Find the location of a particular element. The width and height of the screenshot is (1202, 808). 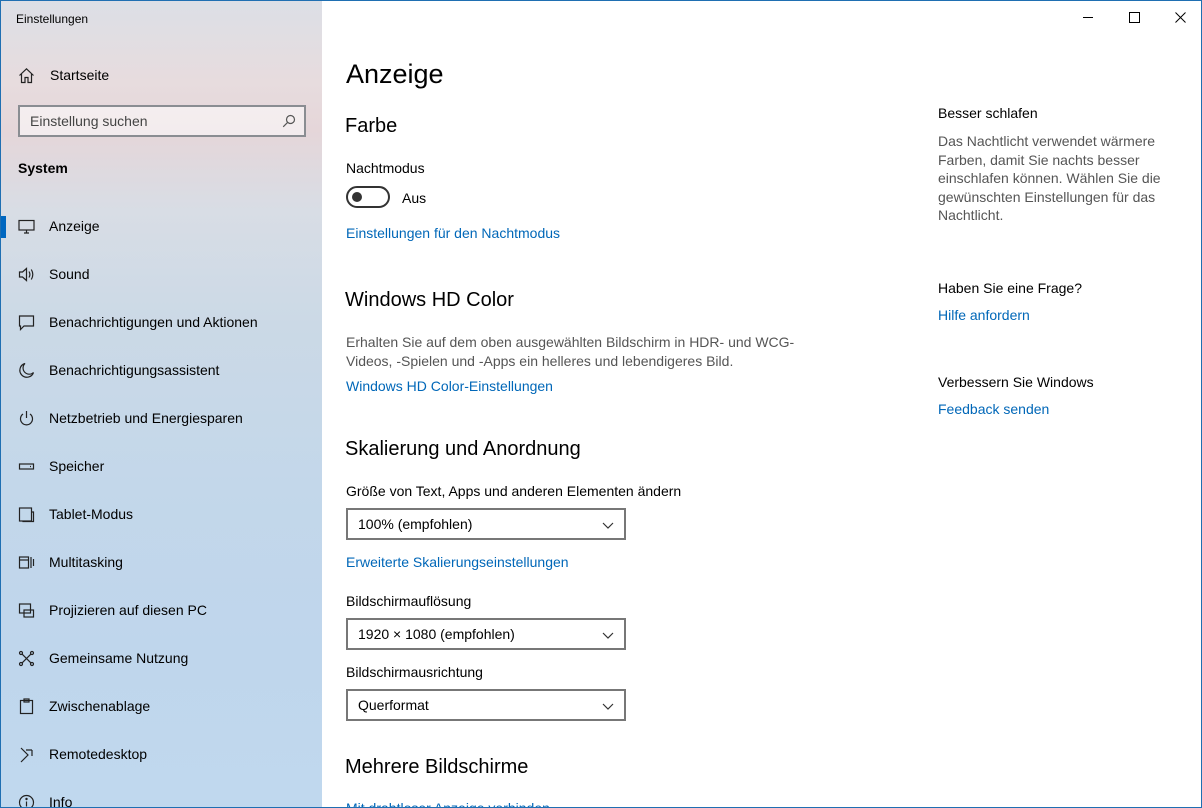

close-button is located at coordinates (1179, 17).